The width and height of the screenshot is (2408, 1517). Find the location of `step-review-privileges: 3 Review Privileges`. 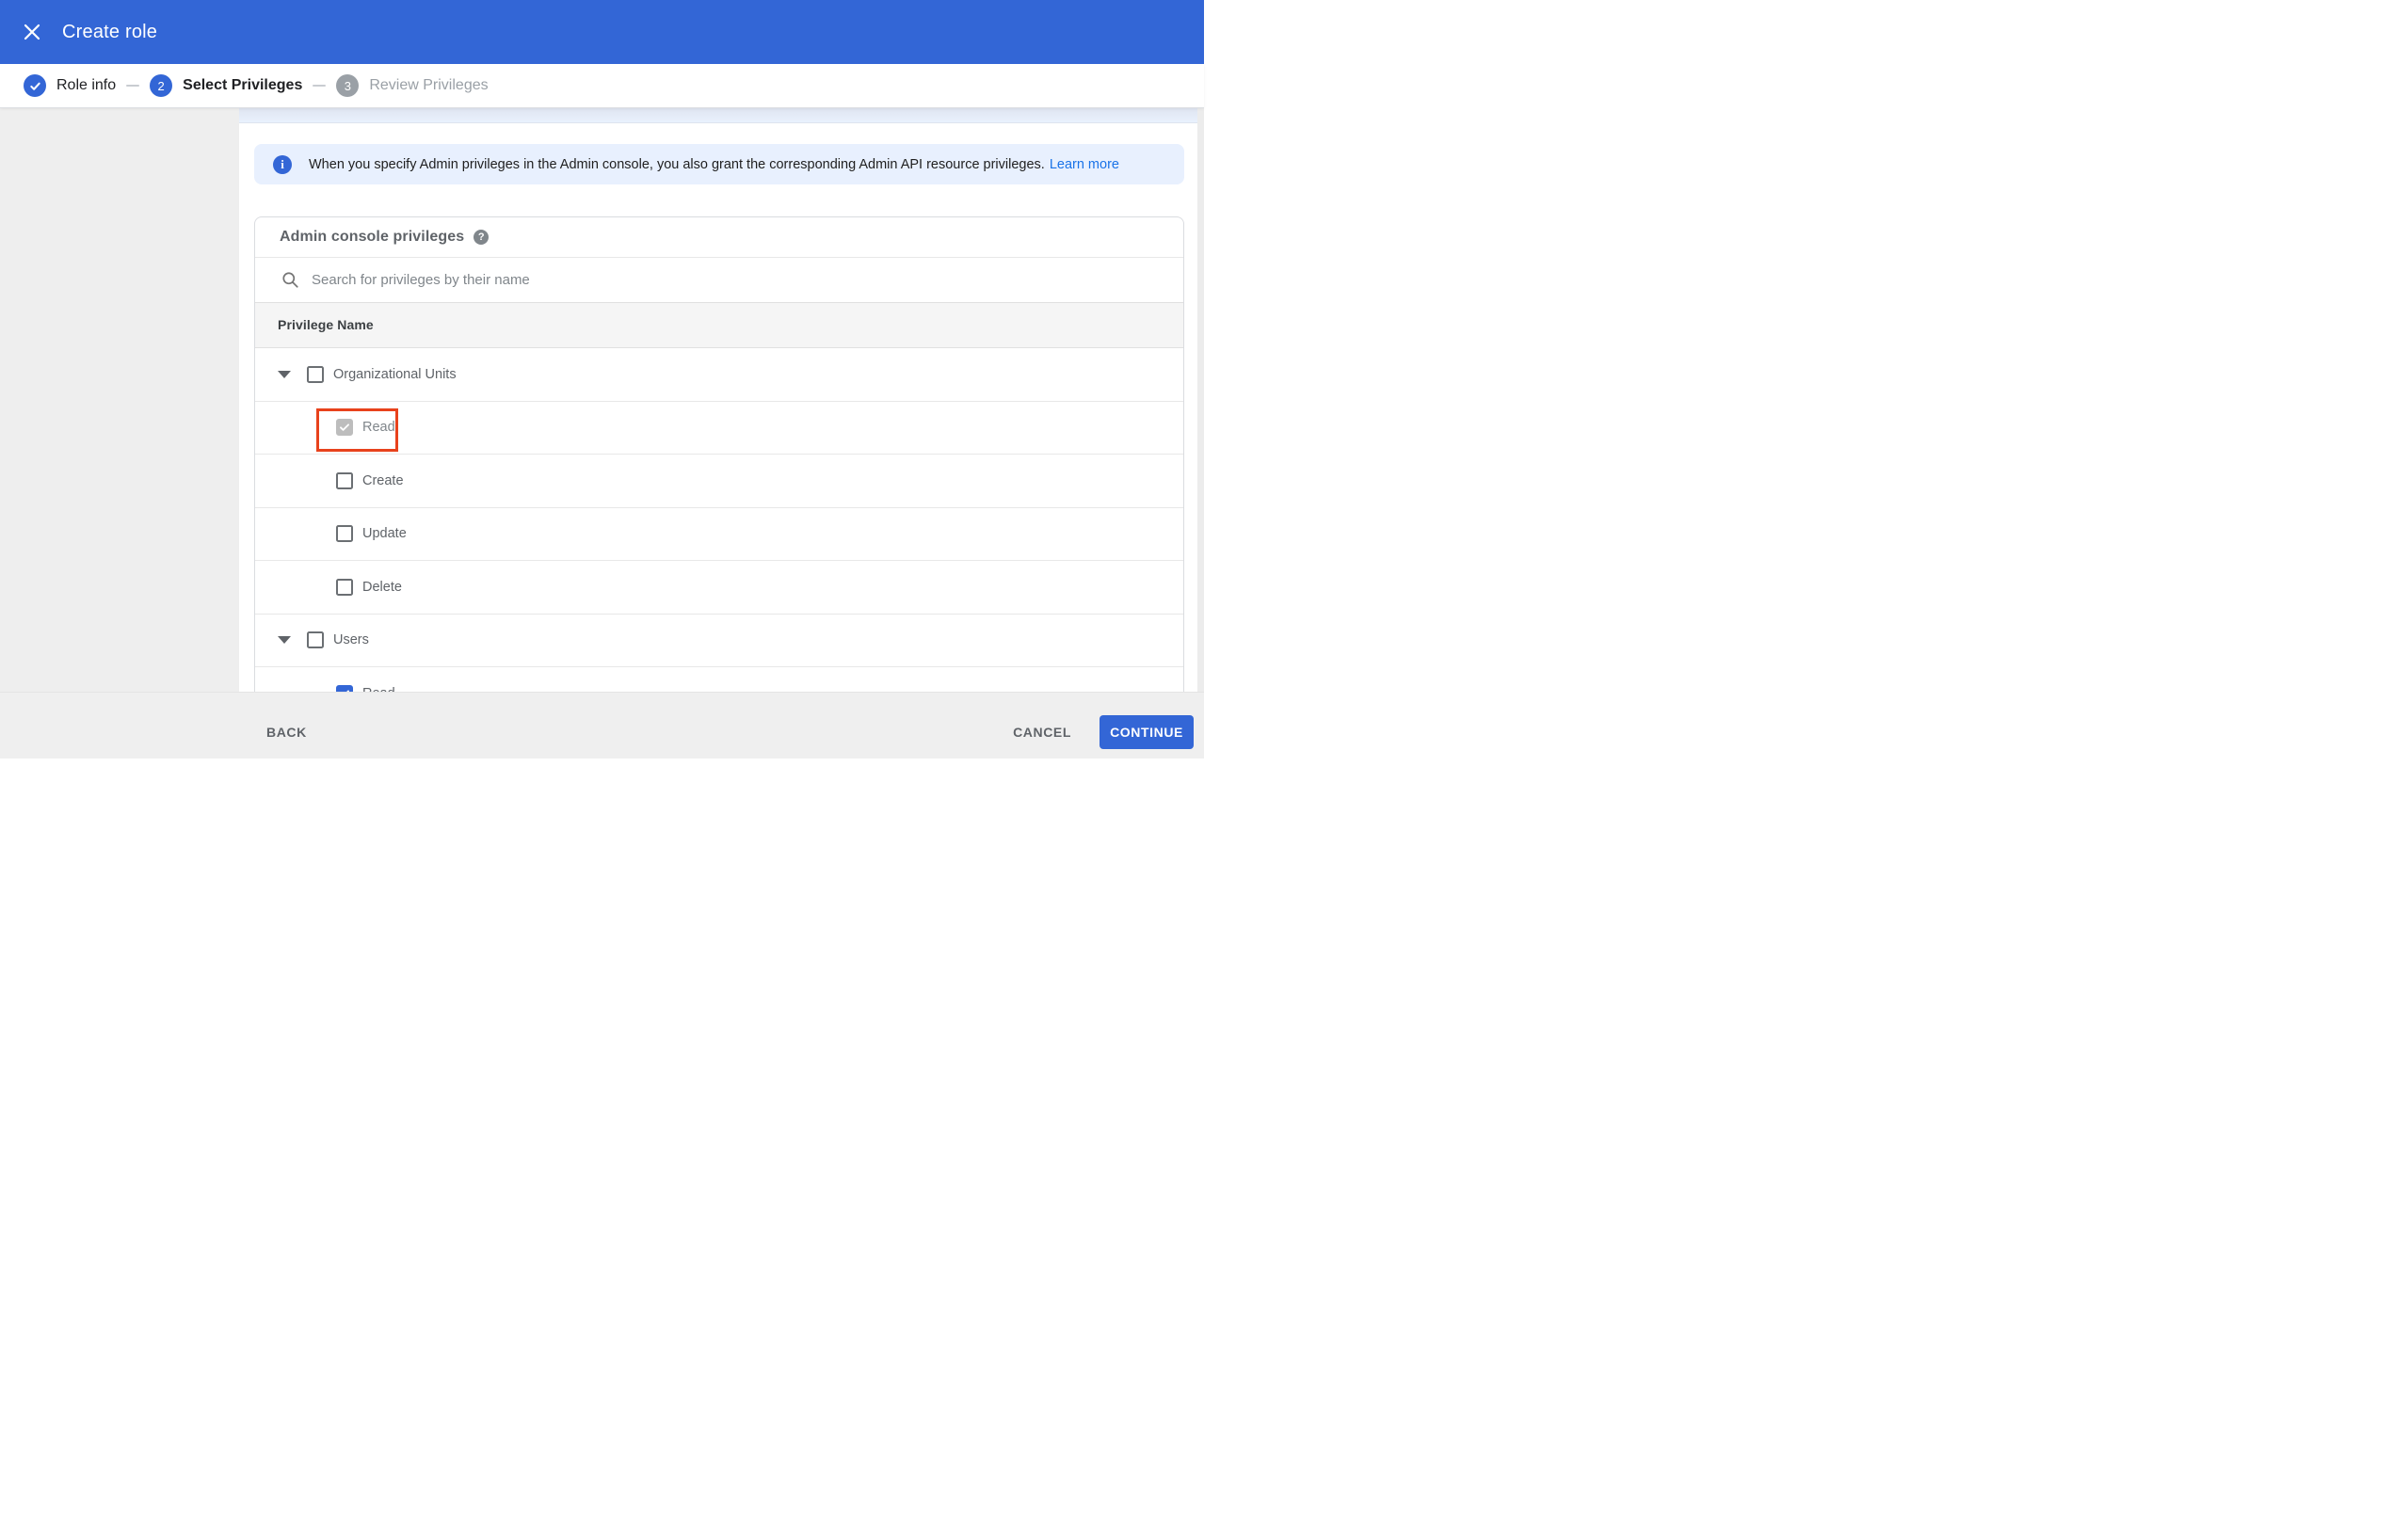

step-review-privileges: 3 Review Privileges is located at coordinates (413, 85).